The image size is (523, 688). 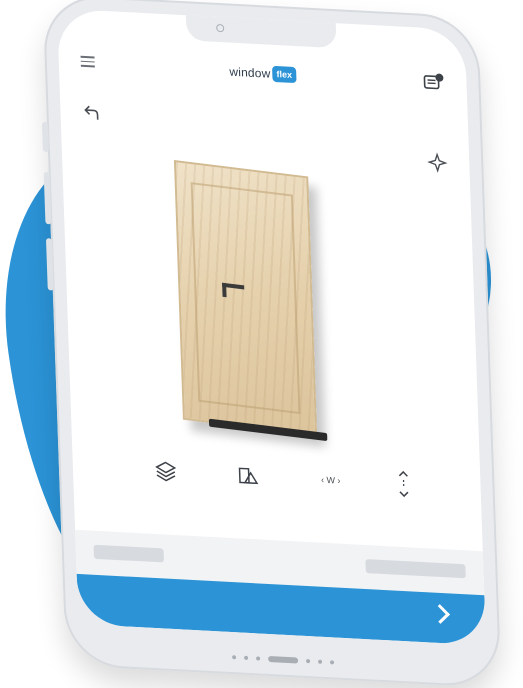 I want to click on height-icon, so click(x=403, y=483).